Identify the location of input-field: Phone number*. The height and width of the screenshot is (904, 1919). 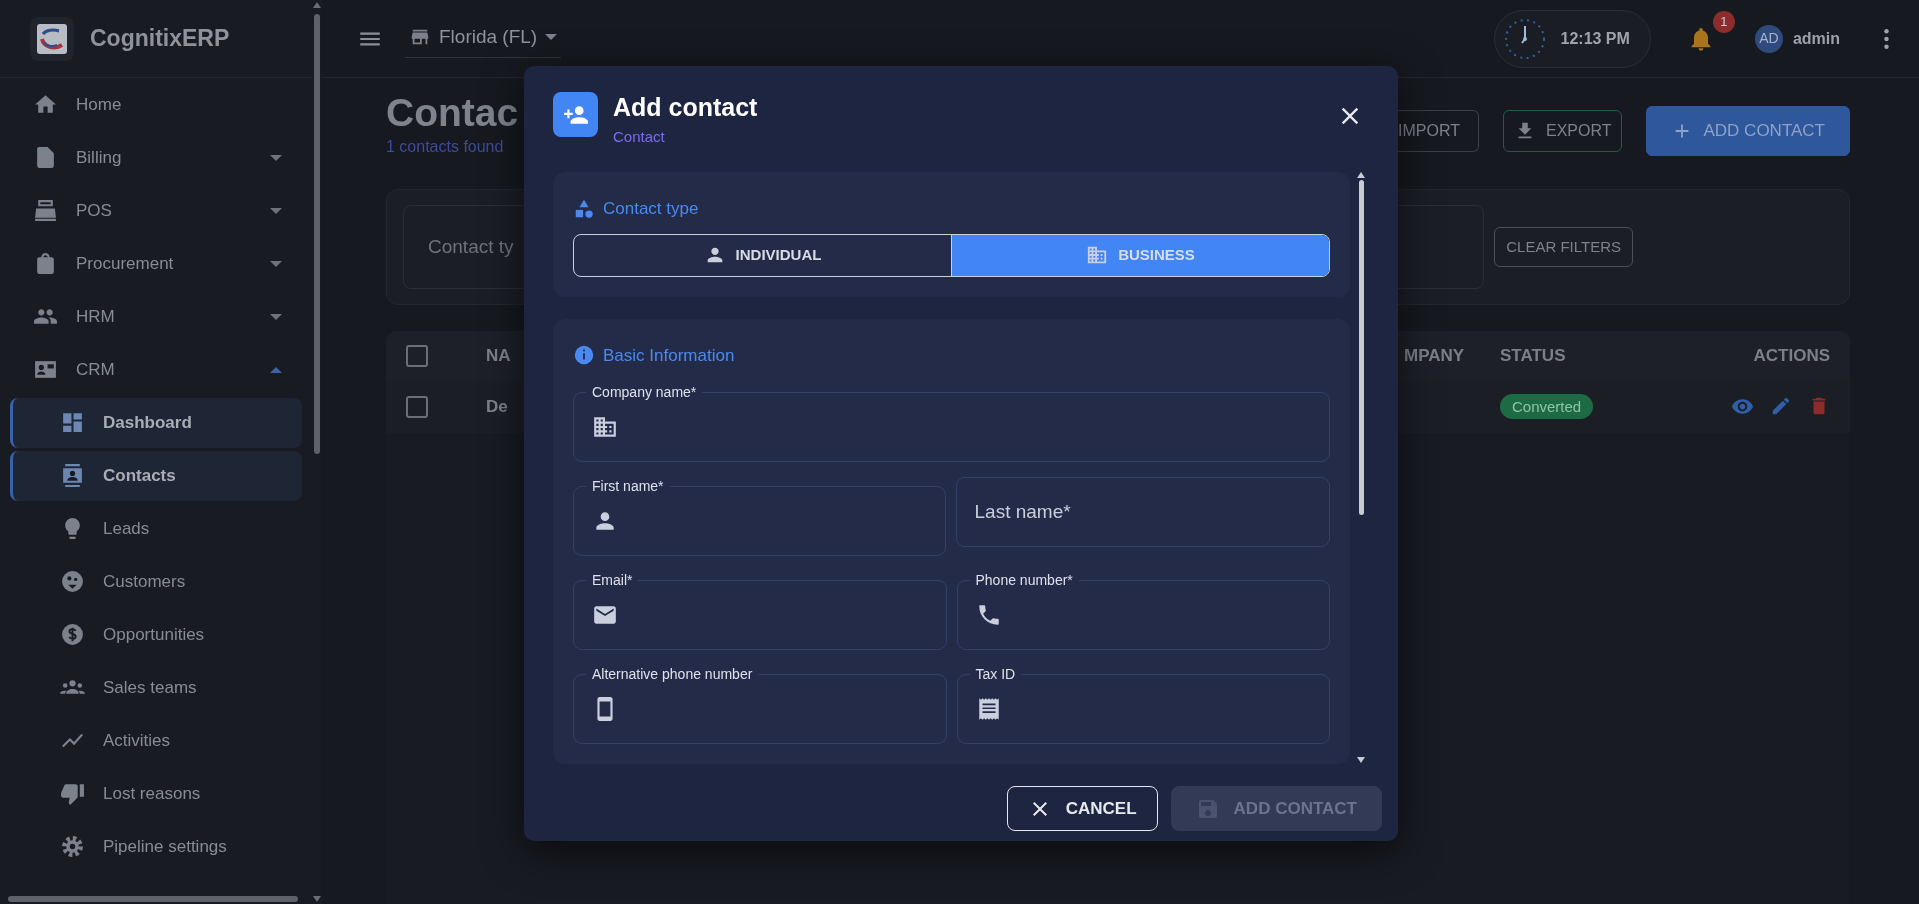
(1143, 610).